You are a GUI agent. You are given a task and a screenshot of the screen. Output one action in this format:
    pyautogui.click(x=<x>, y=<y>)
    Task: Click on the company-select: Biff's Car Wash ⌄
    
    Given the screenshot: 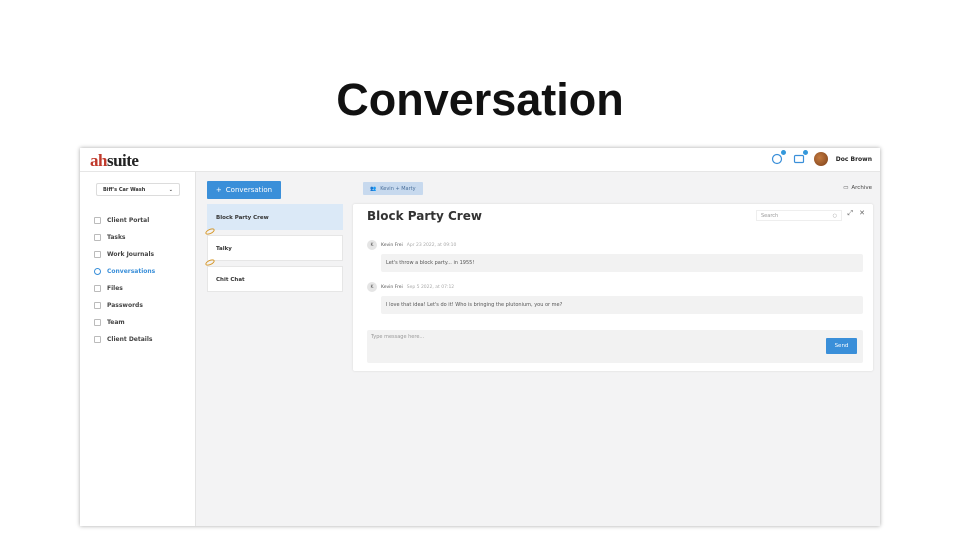 What is the action you would take?
    pyautogui.click(x=138, y=189)
    